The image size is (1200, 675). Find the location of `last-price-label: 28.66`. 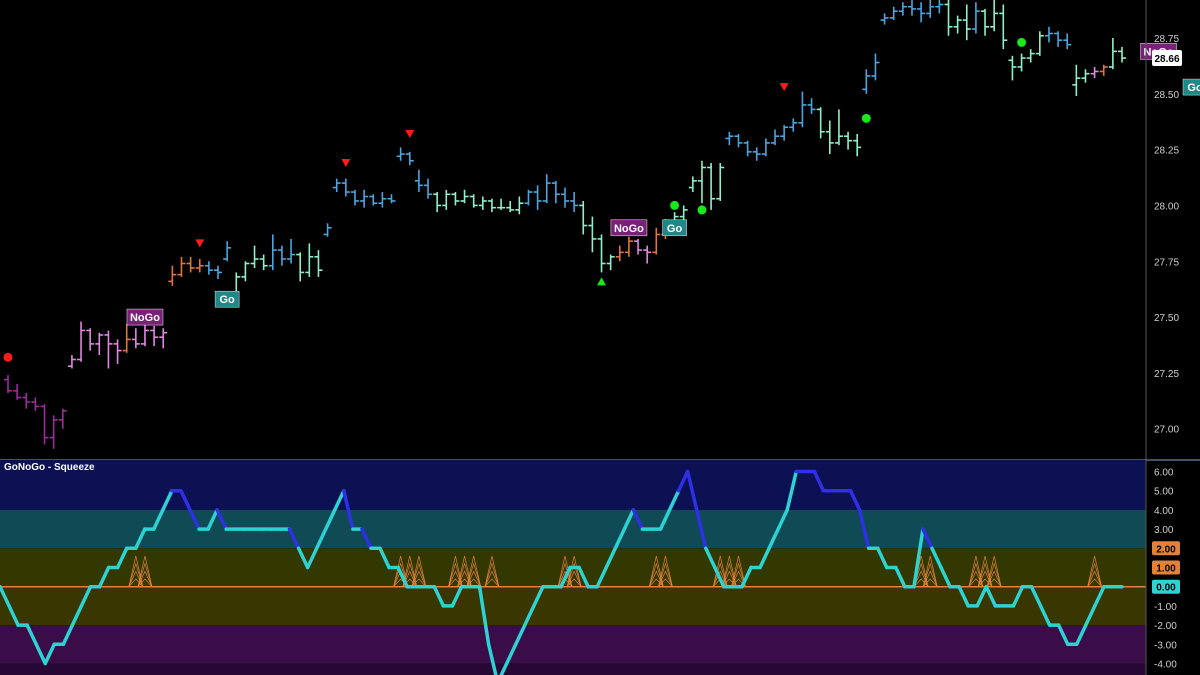

last-price-label: 28.66 is located at coordinates (1166, 59).